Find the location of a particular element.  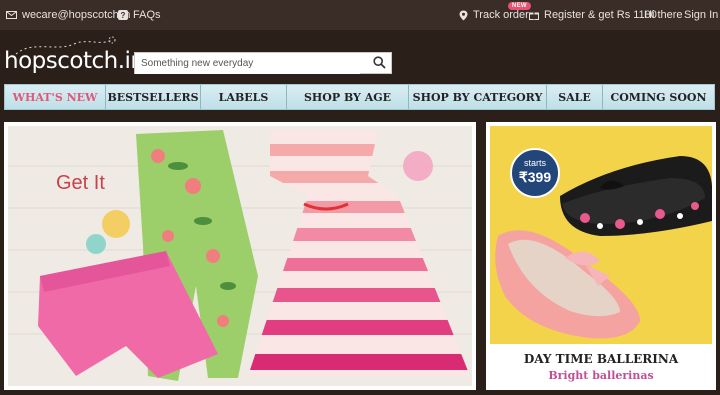

gift-icon is located at coordinates (534, 16).